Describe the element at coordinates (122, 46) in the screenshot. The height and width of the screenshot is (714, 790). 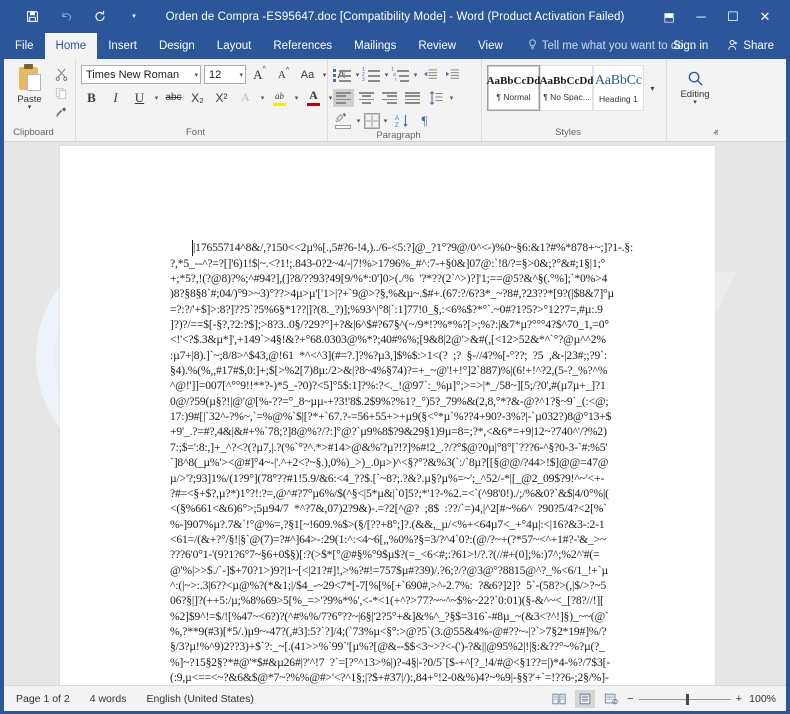
I see `tab-insert: Insert` at that location.